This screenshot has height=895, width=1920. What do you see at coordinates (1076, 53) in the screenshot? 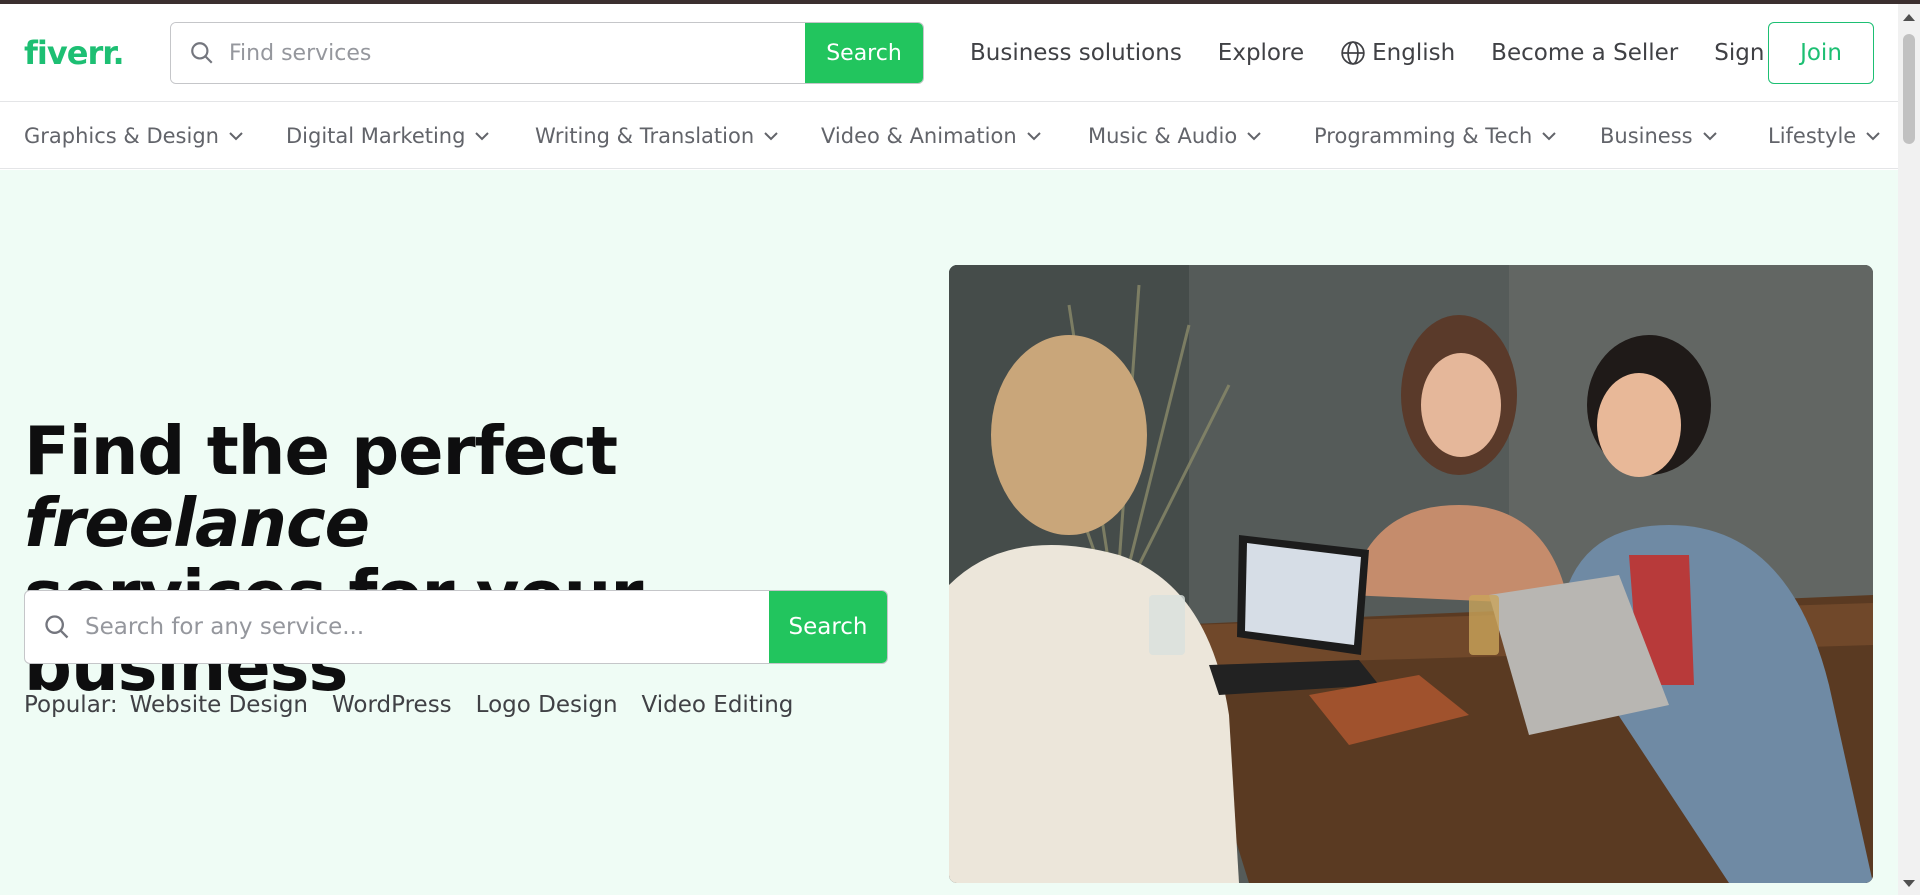
I see `business-solutions-link: Business solutions` at bounding box center [1076, 53].